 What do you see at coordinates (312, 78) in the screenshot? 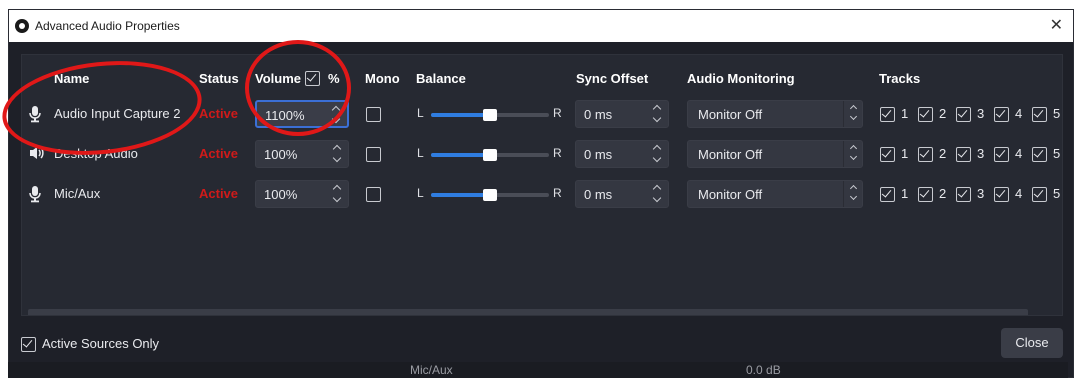
I see `volume-percent-checkbox` at bounding box center [312, 78].